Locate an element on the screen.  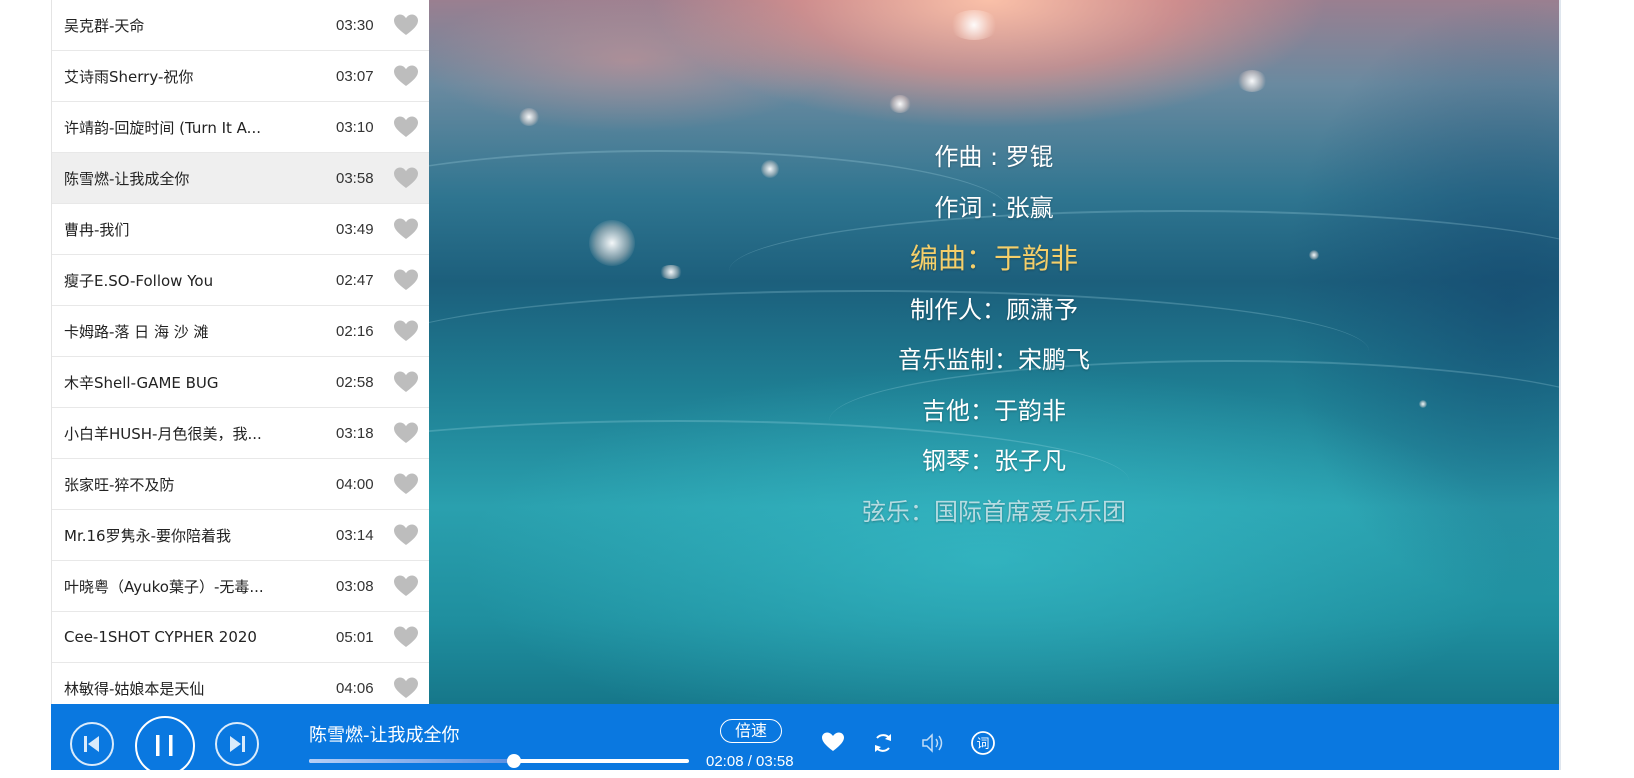
song-title: 卡姆路-落 日 海 沙 滩 is located at coordinates (136, 331).